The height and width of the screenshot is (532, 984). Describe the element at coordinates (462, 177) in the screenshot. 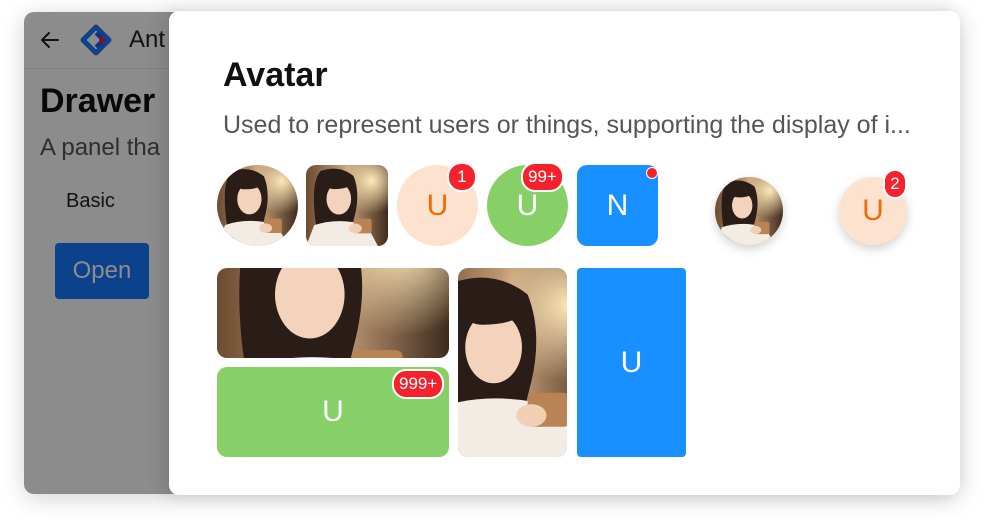

I see `count-badge: 1` at that location.